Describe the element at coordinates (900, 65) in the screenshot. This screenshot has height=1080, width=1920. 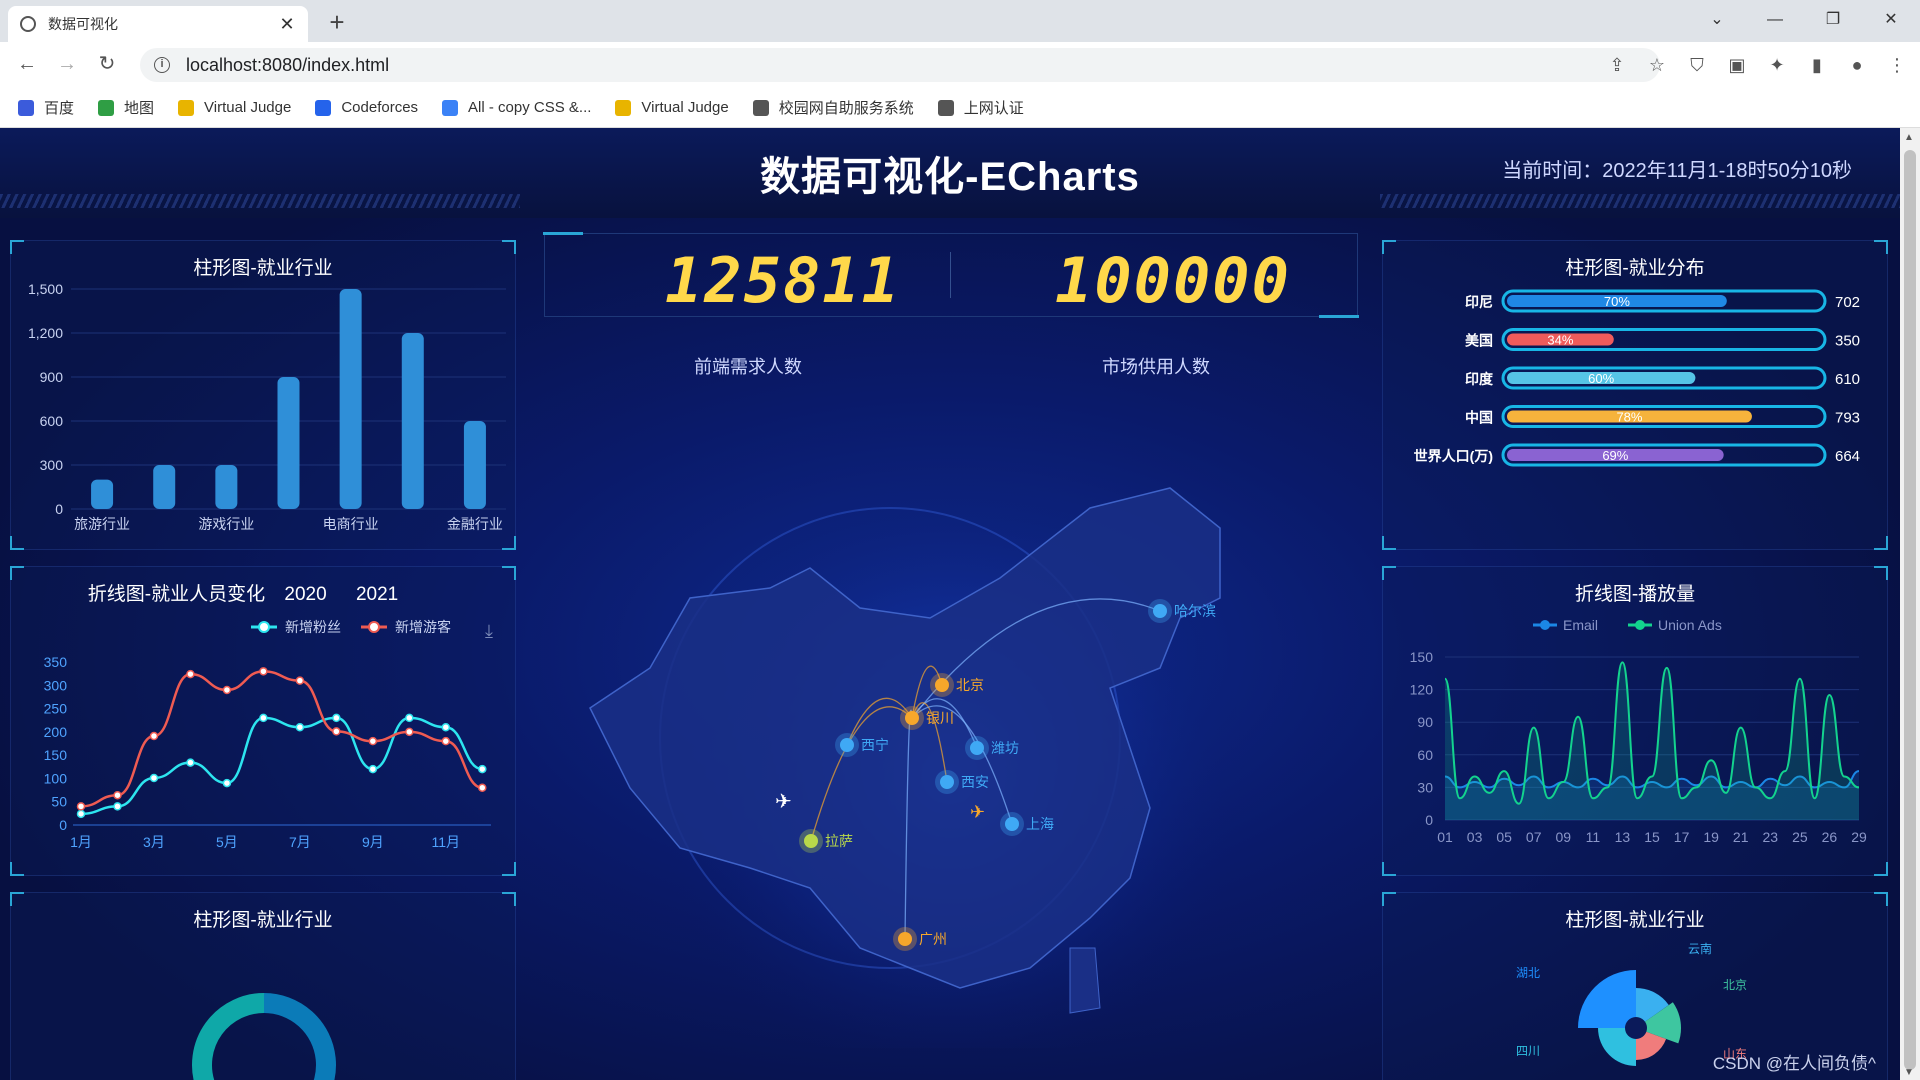
I see `address-bar: i localhost:8080/index.html` at that location.